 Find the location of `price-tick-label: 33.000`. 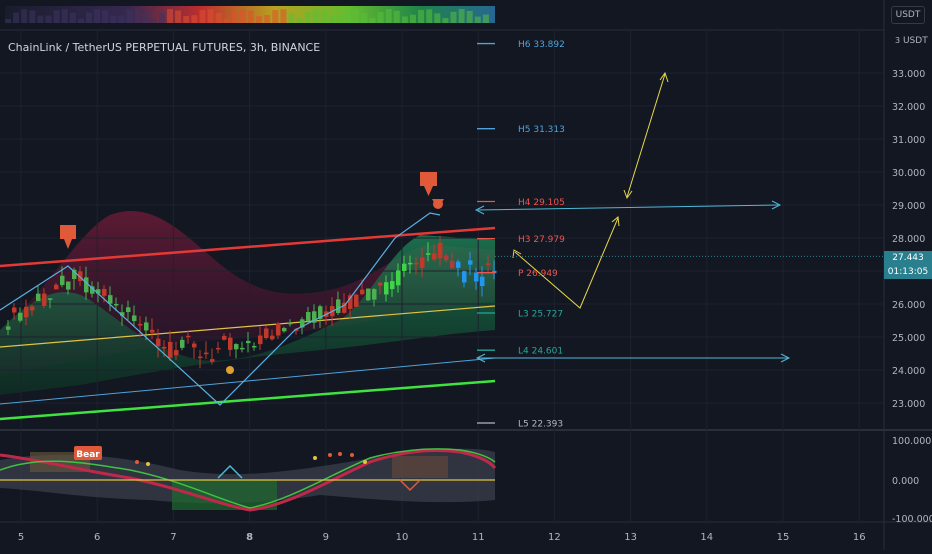

price-tick-label: 33.000 is located at coordinates (908, 74).